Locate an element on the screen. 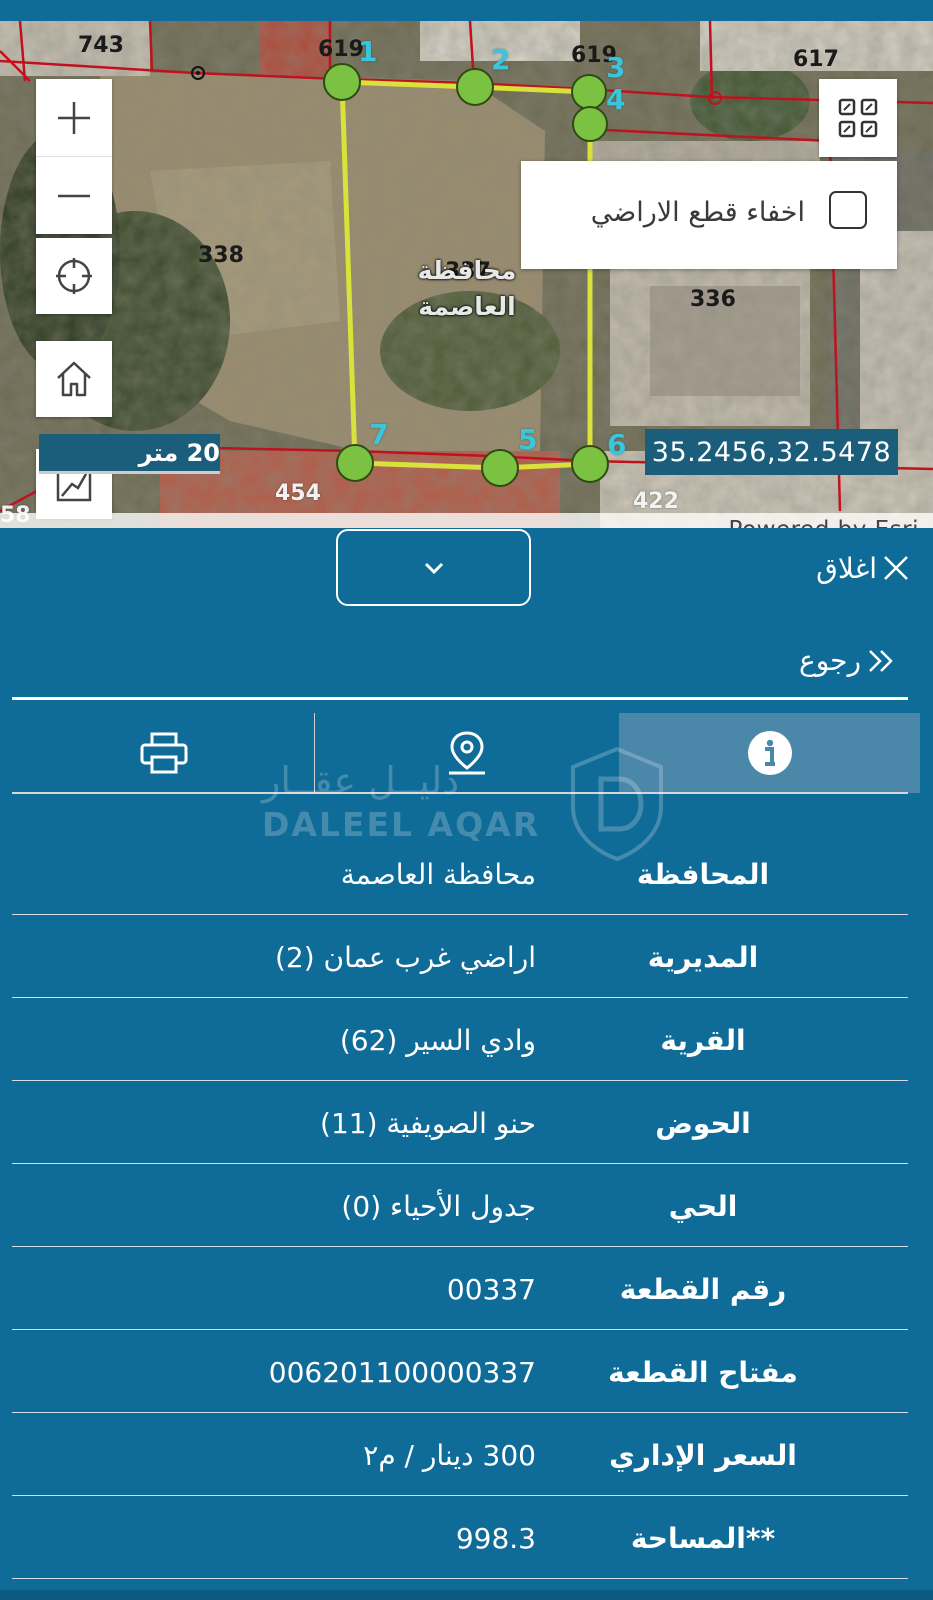  location-pin-icon is located at coordinates (467, 753).